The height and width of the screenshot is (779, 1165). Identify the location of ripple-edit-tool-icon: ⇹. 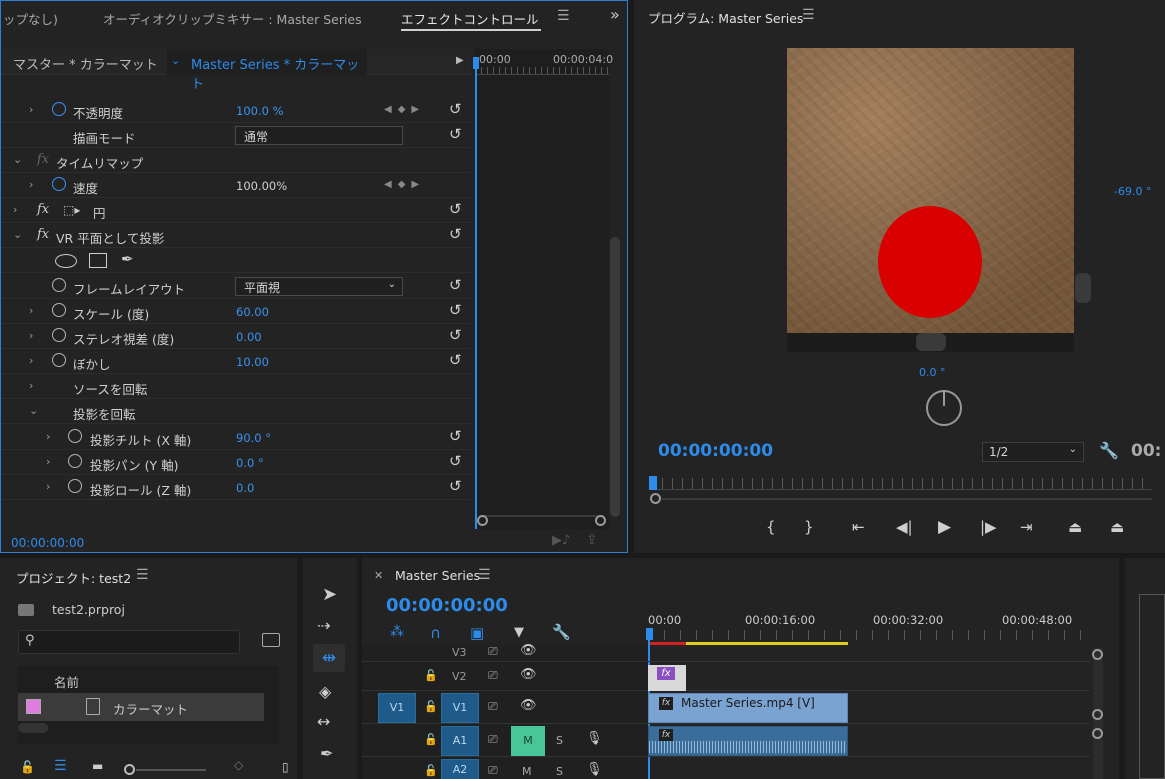
(329, 658).